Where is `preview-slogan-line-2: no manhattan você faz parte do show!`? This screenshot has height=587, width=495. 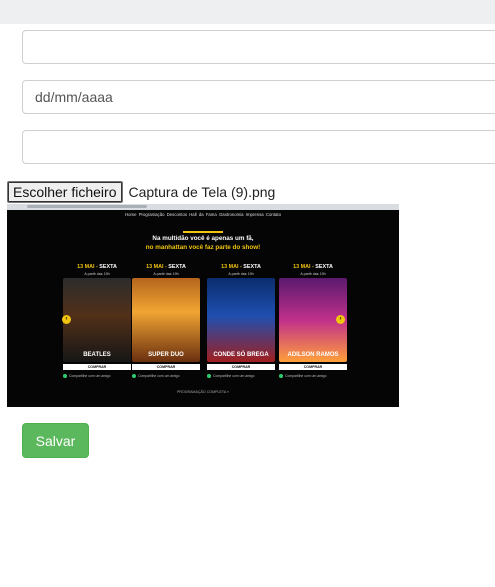
preview-slogan-line-2: no manhattan você faz parte do show! is located at coordinates (203, 247).